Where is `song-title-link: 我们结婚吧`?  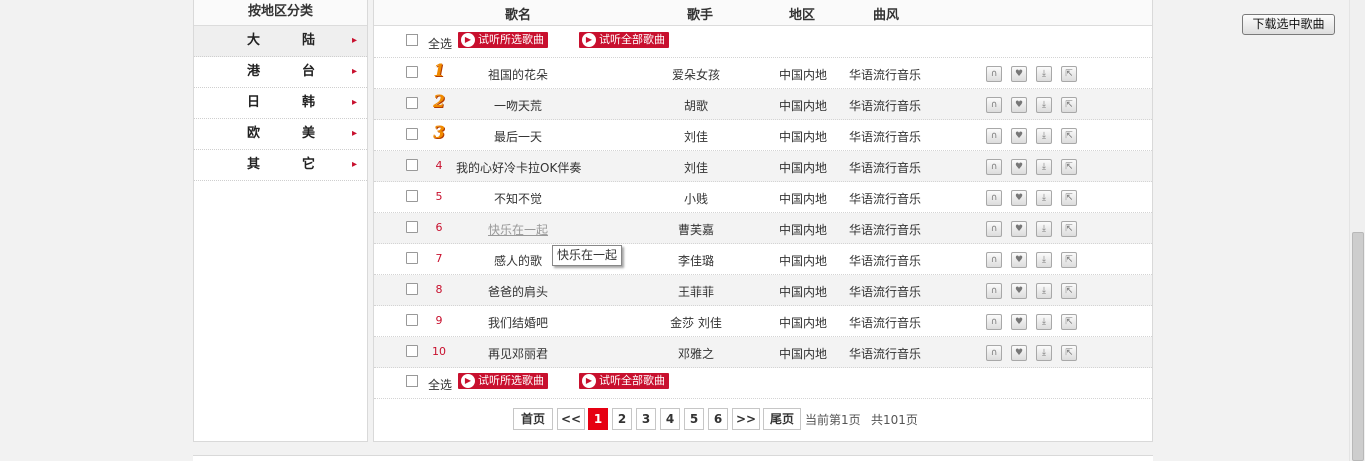 song-title-link: 我们结婚吧 is located at coordinates (518, 322).